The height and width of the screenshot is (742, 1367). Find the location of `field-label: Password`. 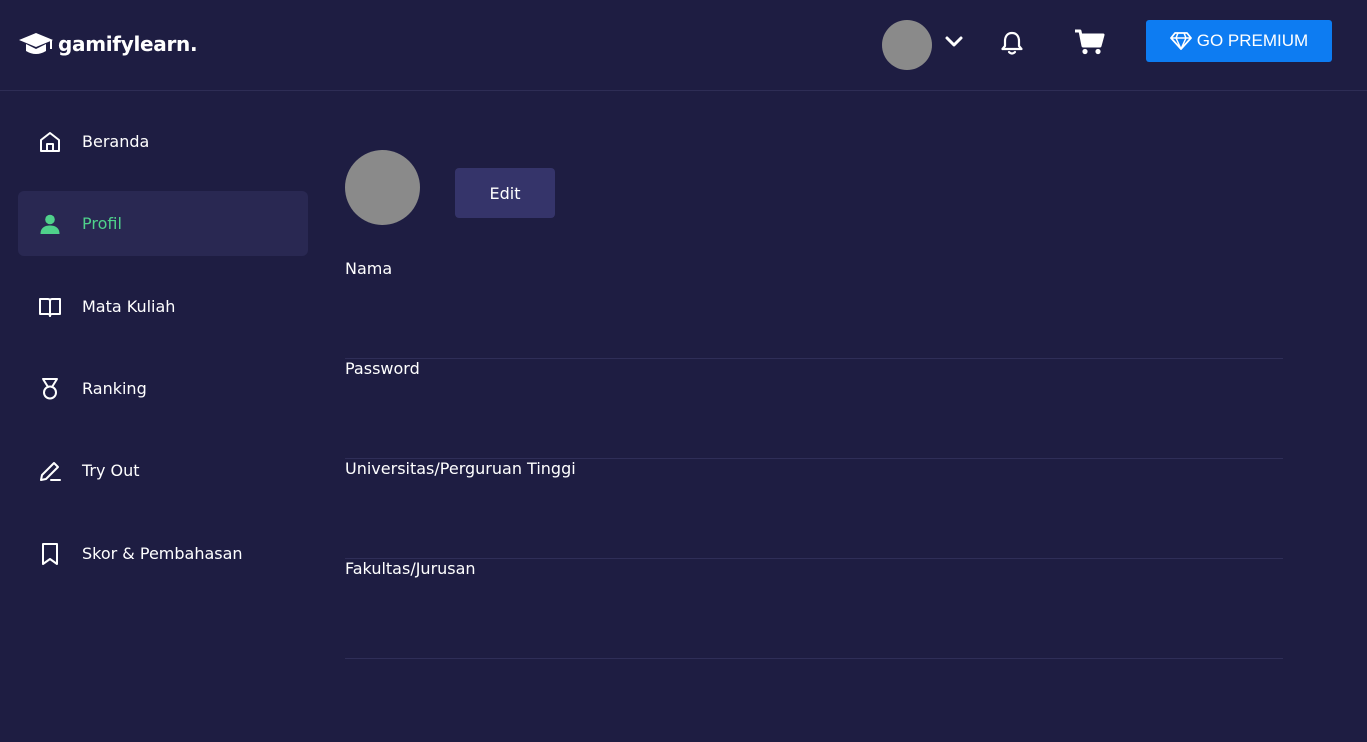

field-label: Password is located at coordinates (382, 368).